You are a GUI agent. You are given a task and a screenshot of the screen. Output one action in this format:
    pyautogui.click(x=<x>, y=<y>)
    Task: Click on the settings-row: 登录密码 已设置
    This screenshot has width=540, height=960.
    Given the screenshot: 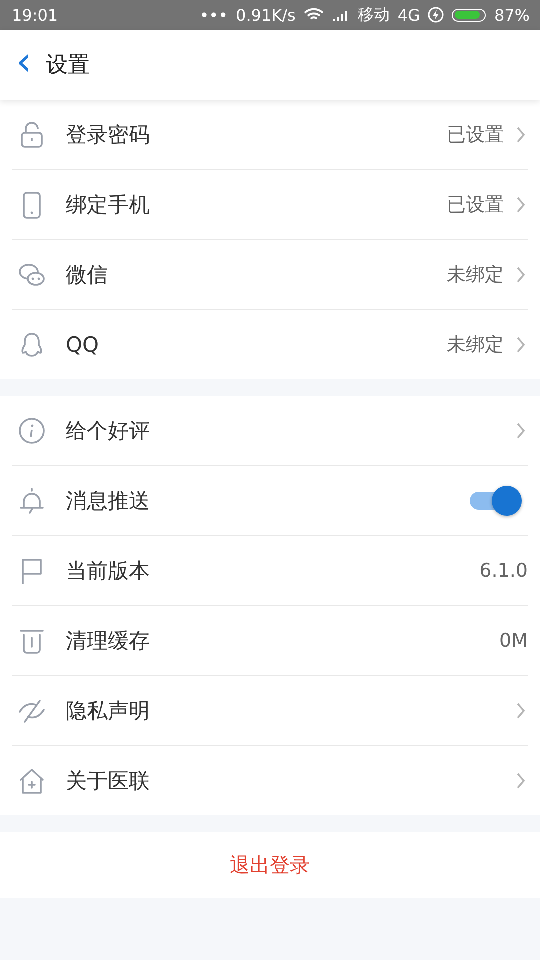 What is the action you would take?
    pyautogui.click(x=270, y=135)
    